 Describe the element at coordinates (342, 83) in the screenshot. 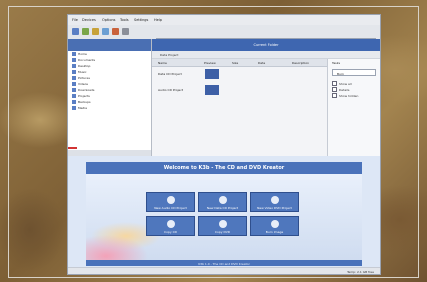

I see `option-show-all: Show all` at that location.